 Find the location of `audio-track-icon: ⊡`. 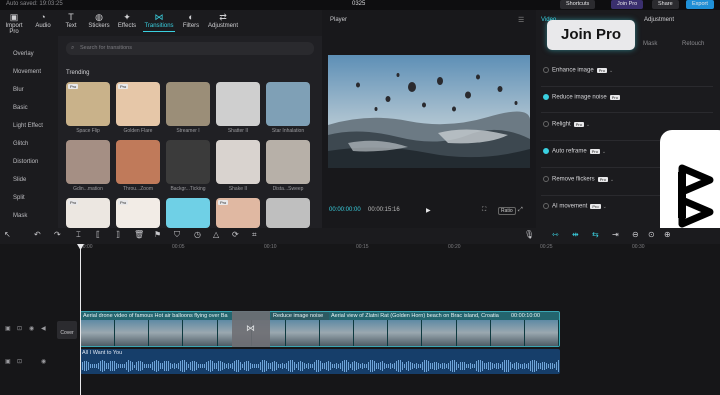

audio-track-icon: ⊡ is located at coordinates (19, 361).